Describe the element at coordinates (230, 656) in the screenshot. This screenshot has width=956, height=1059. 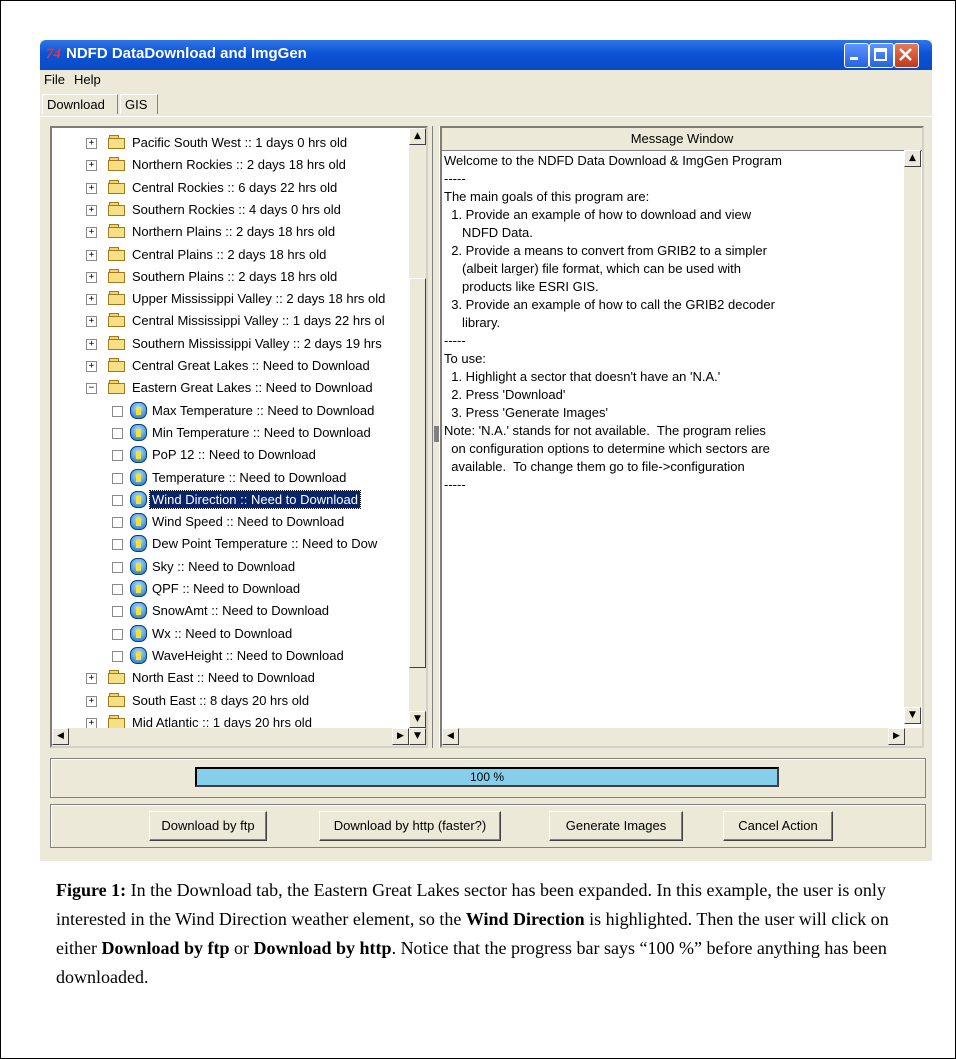
I see `tree-element-row: WaveHeight :: Need to Download` at that location.